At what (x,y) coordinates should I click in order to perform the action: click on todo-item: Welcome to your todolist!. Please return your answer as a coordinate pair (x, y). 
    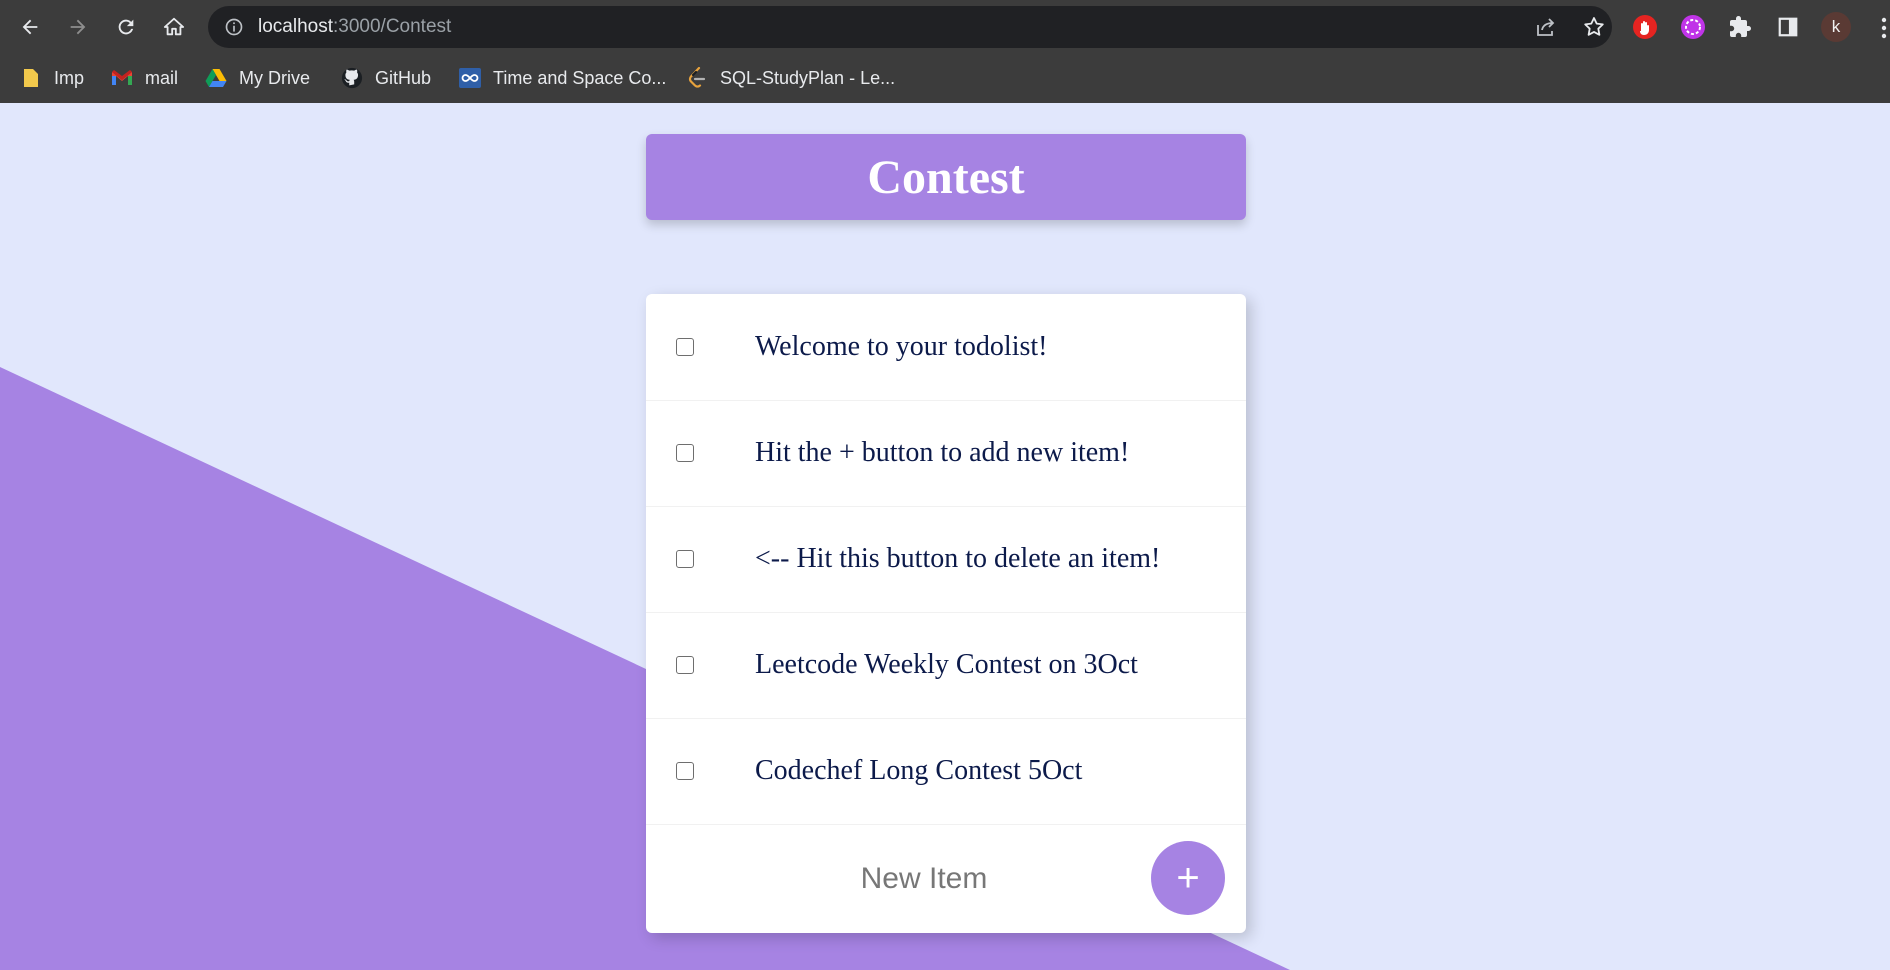
    Looking at the image, I should click on (946, 347).